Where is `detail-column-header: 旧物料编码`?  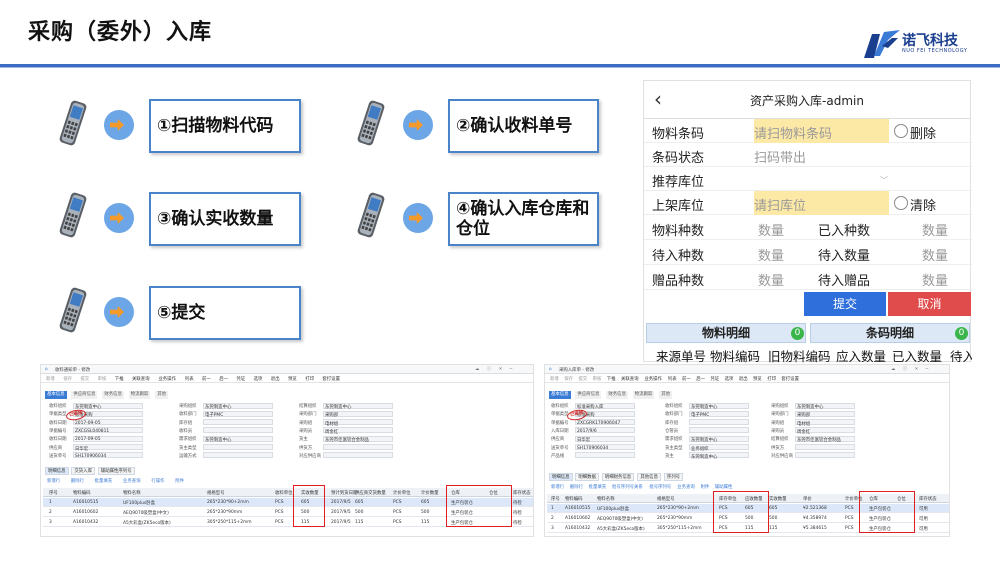 detail-column-header: 旧物料编码 is located at coordinates (799, 354).